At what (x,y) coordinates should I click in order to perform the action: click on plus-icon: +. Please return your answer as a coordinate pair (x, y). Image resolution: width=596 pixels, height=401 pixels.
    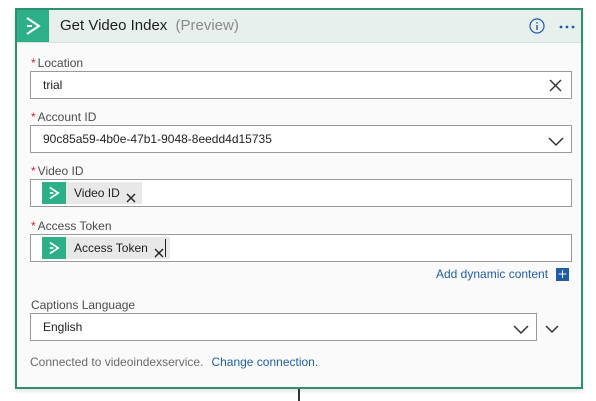
    Looking at the image, I should click on (562, 274).